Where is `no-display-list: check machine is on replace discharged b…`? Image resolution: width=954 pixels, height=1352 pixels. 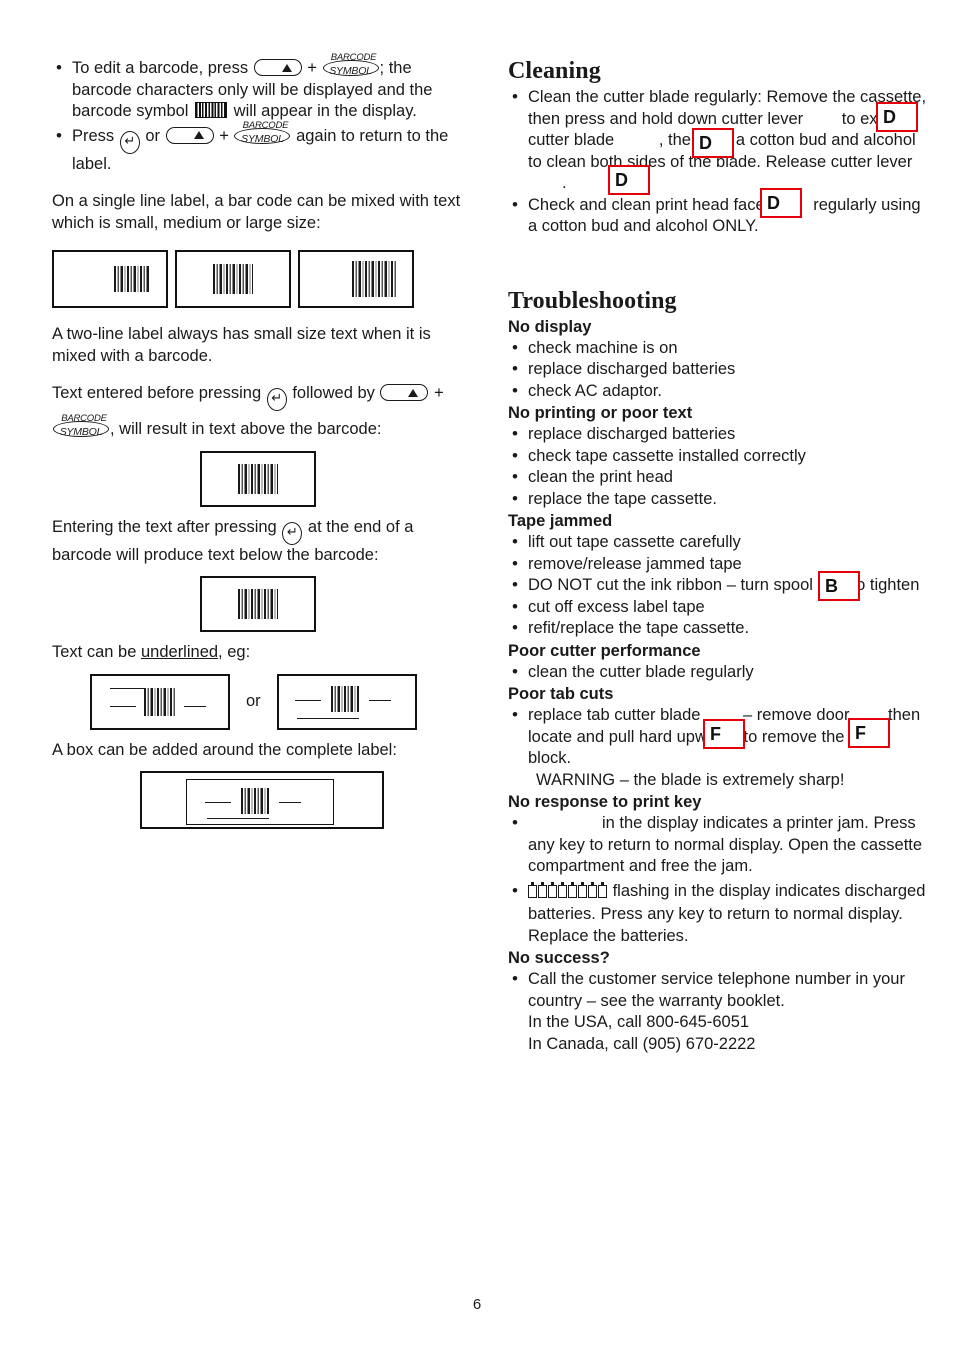
no-display-list: check machine is on replace discharged b… is located at coordinates (718, 370).